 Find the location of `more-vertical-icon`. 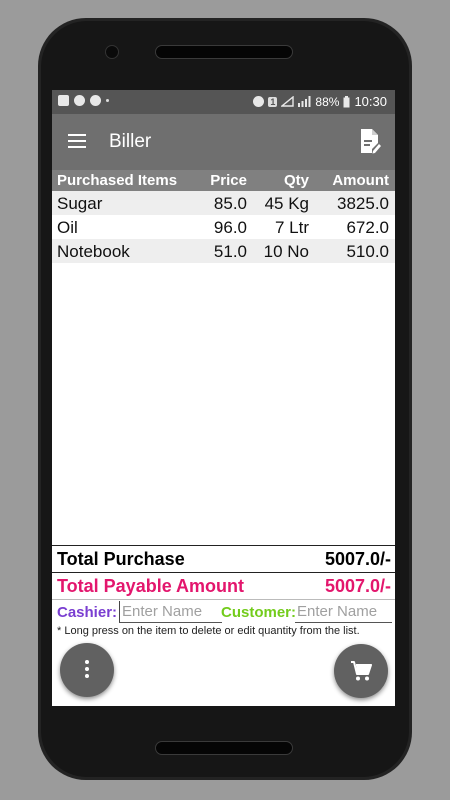

more-vertical-icon is located at coordinates (87, 670).